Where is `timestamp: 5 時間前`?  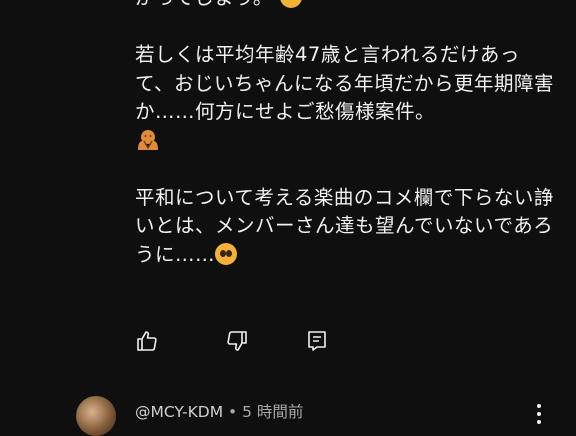
timestamp: 5 時間前 is located at coordinates (272, 412).